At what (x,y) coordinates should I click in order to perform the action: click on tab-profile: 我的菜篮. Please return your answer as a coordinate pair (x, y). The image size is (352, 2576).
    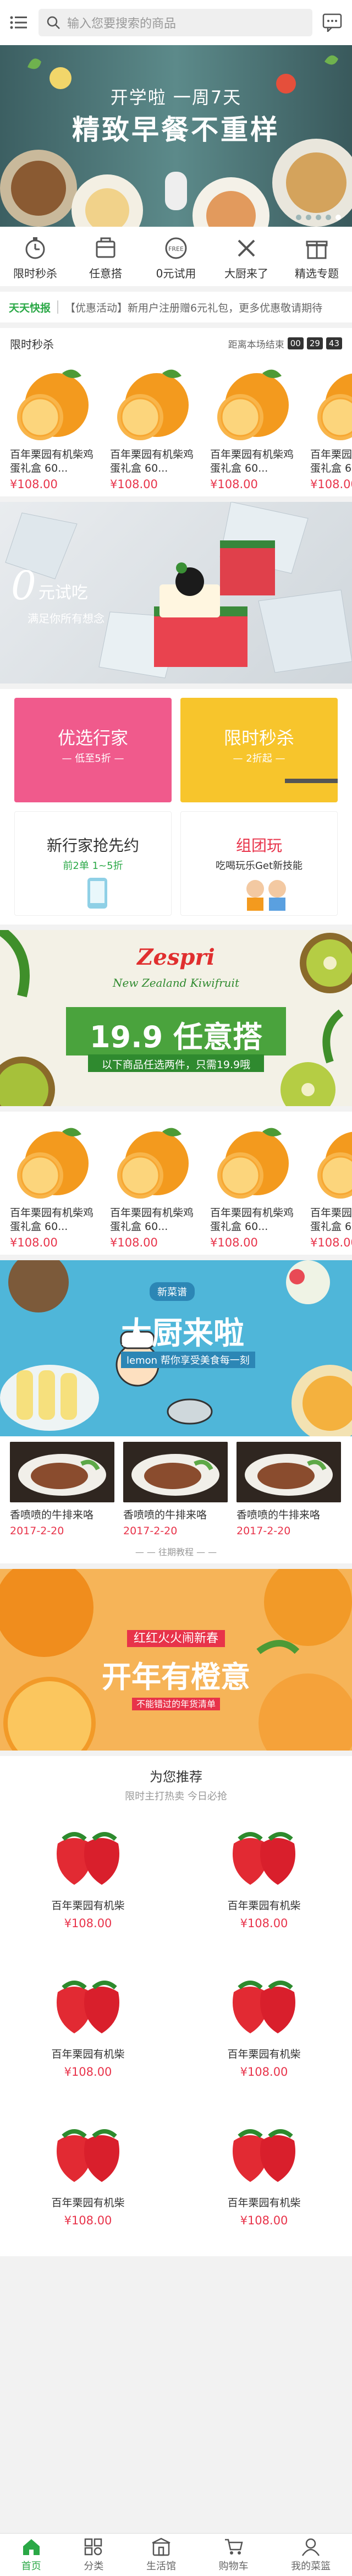
    Looking at the image, I should click on (311, 2555).